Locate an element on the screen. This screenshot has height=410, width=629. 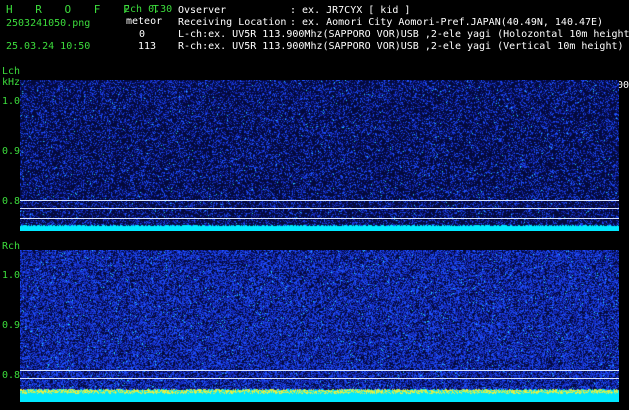
filename-label: 2503241050.png is located at coordinates (48, 23).